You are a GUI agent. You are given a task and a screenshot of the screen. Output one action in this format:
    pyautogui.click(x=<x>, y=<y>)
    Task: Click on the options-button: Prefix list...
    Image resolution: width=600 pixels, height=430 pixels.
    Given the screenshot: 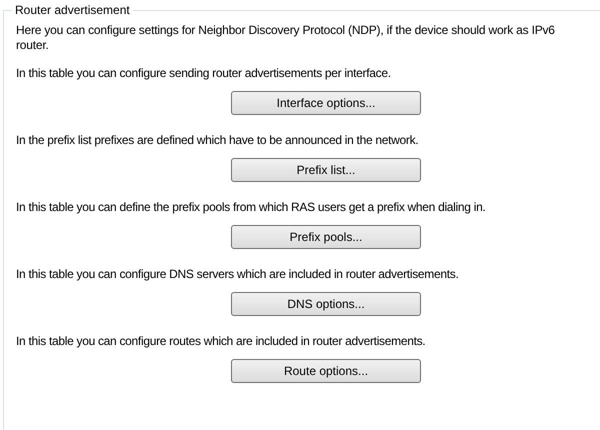 What is the action you would take?
    pyautogui.click(x=326, y=170)
    